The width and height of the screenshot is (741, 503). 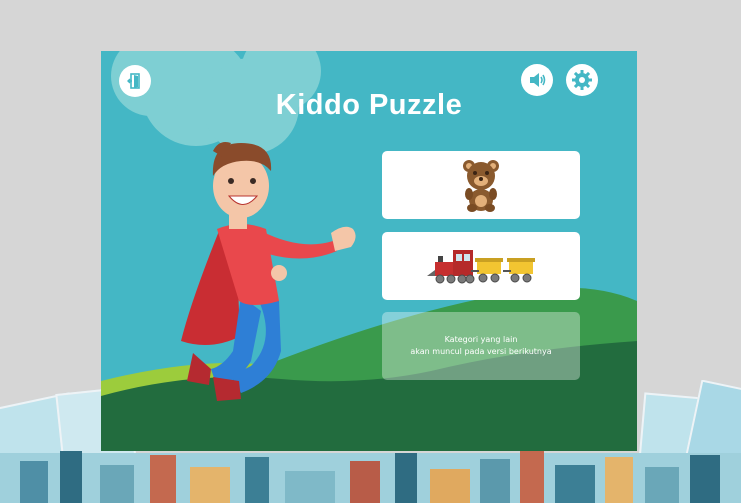 What do you see at coordinates (369, 105) in the screenshot?
I see `app-title: Kiddo Puzzle` at bounding box center [369, 105].